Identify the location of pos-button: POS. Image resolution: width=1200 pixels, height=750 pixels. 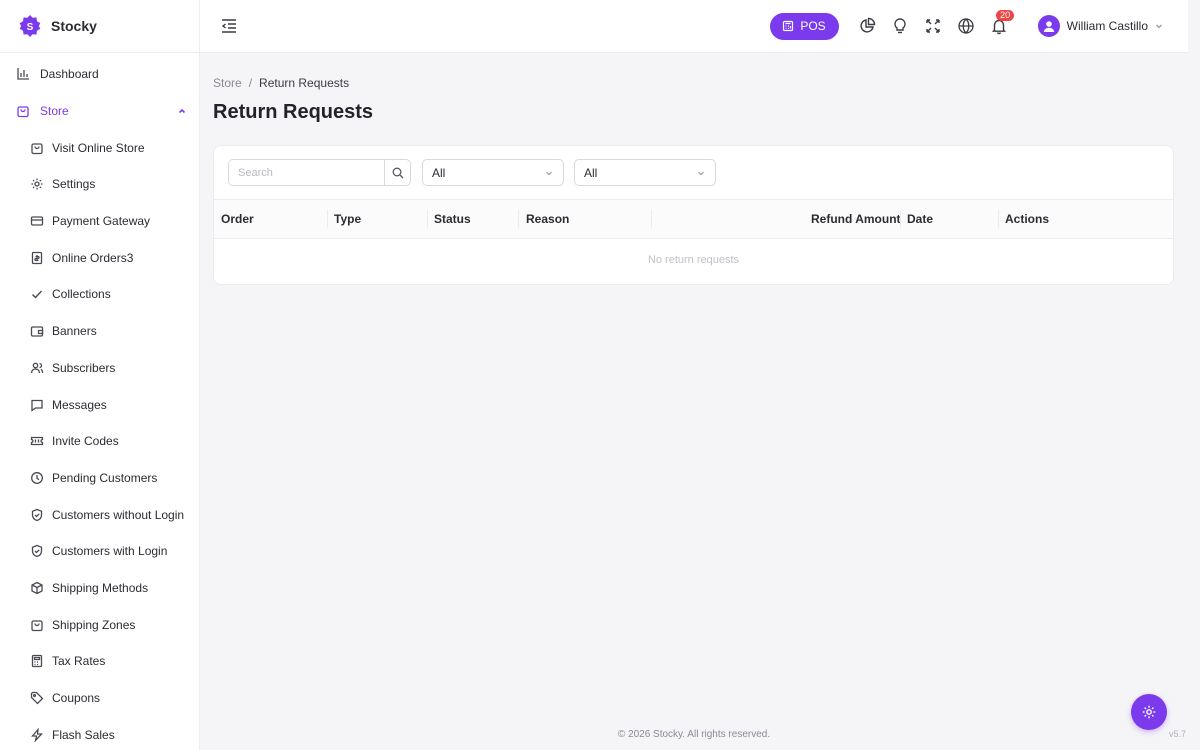
(804, 26).